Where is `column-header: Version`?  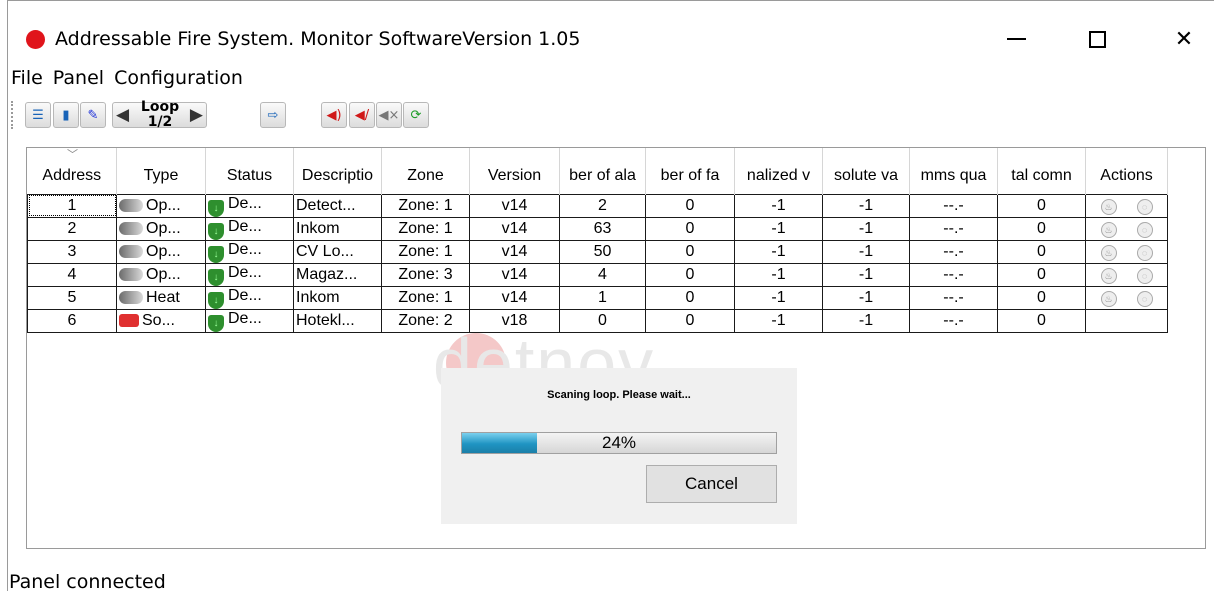
column-header: Version is located at coordinates (514, 171).